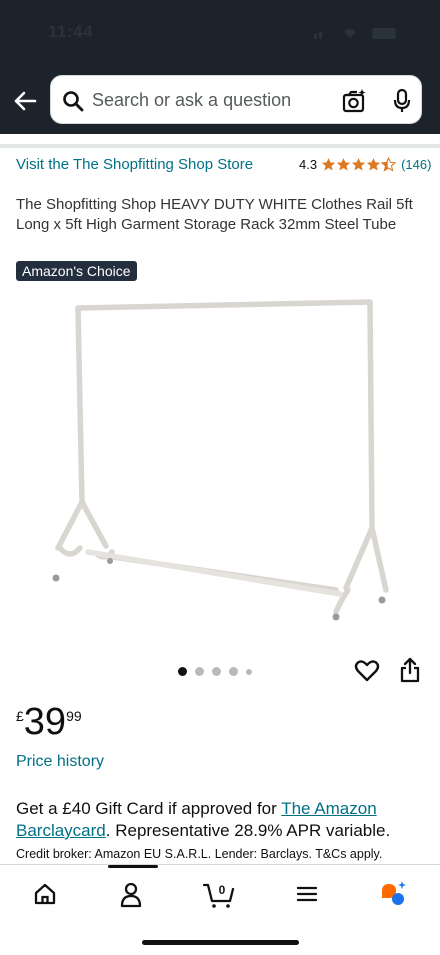  What do you see at coordinates (25, 101) in the screenshot?
I see `back-arrow-icon` at bounding box center [25, 101].